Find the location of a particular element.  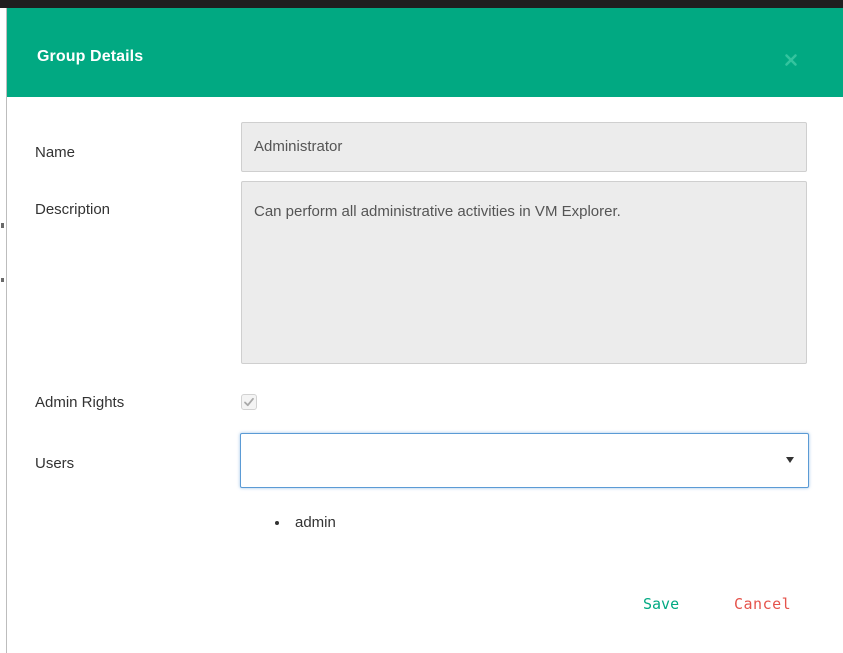

users-label: Users is located at coordinates (55, 463).